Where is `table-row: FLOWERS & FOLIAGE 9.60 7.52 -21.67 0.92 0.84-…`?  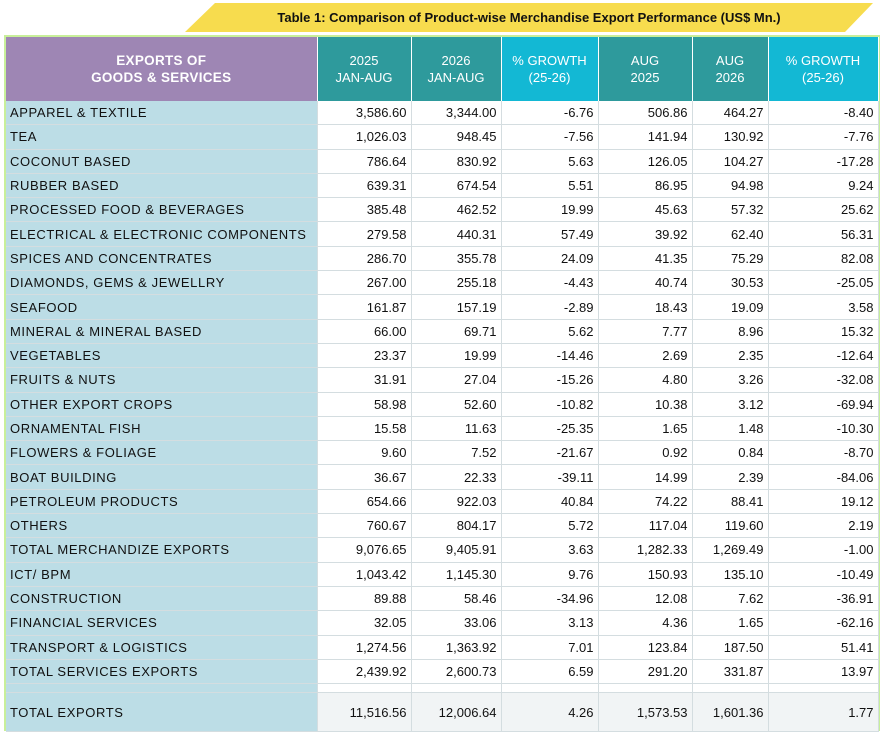
table-row: FLOWERS & FOLIAGE 9.60 7.52 -21.67 0.92 0.84-… is located at coordinates (442, 453).